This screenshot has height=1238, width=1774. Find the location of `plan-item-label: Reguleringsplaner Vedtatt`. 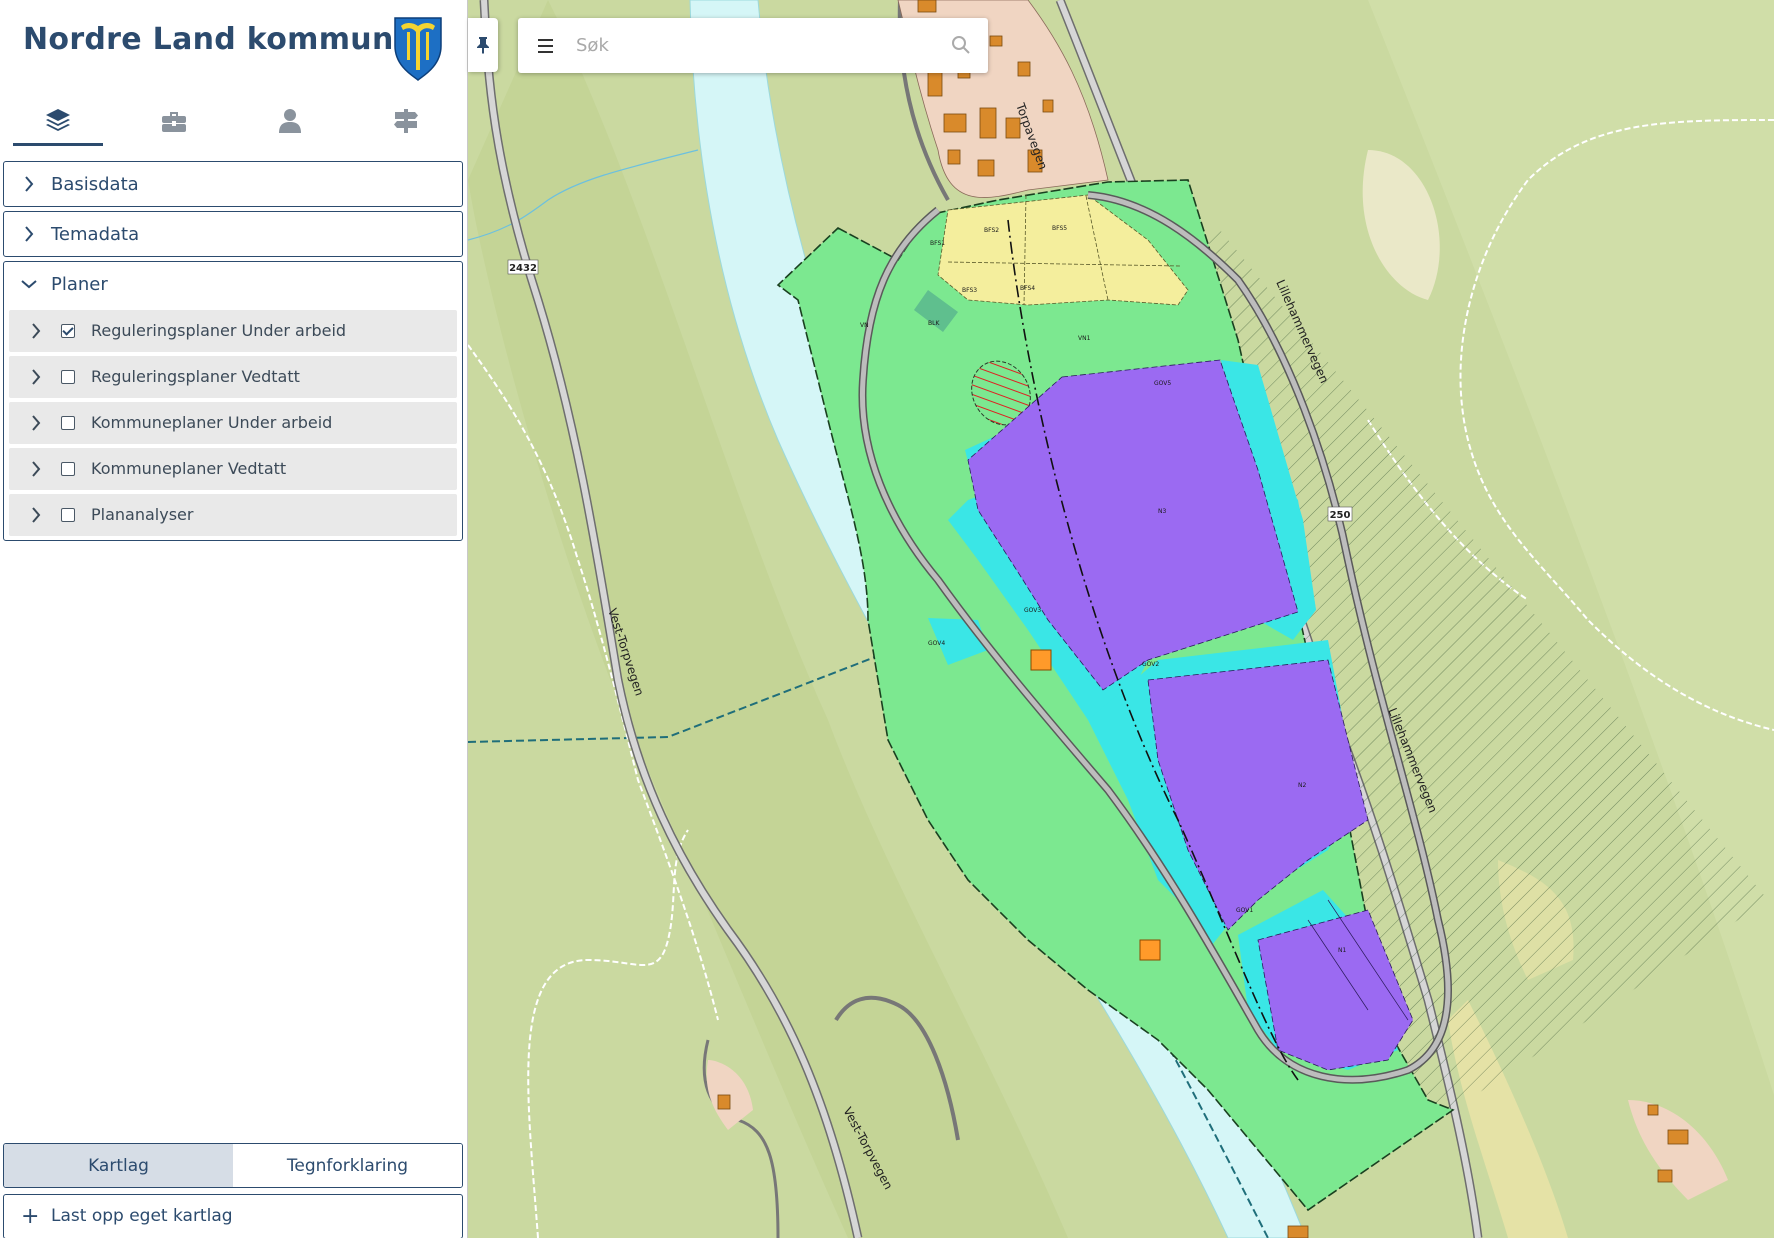

plan-item-label: Reguleringsplaner Vedtatt is located at coordinates (195, 376).